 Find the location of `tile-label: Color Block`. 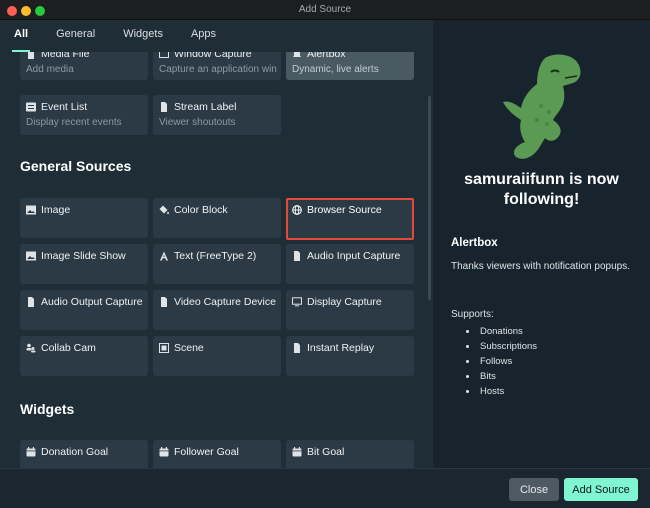

tile-label: Color Block is located at coordinates (201, 210).